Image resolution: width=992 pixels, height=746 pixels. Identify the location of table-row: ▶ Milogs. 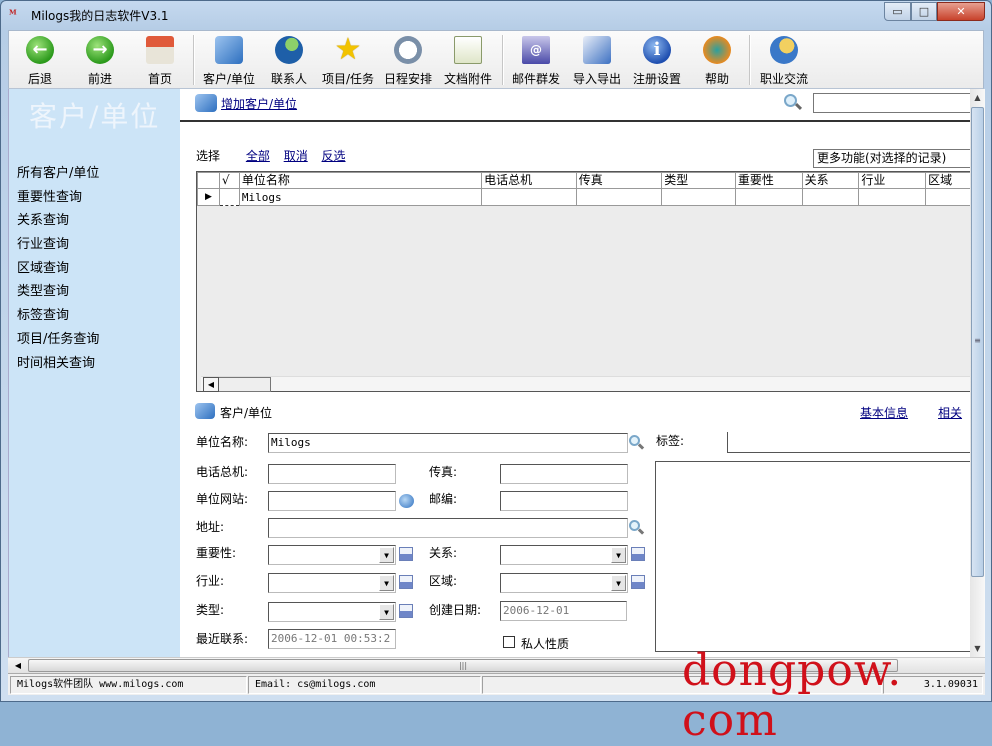
(583, 197).